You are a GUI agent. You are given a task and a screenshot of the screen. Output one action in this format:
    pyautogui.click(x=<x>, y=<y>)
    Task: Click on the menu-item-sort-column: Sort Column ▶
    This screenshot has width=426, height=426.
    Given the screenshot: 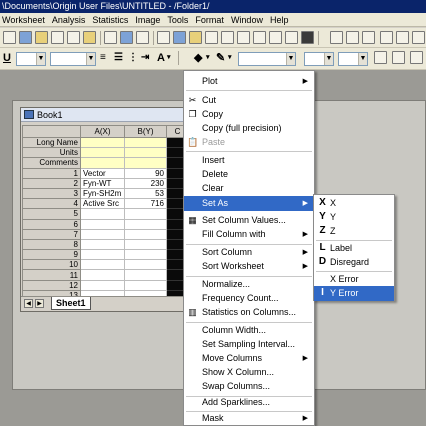 What is the action you would take?
    pyautogui.click(x=249, y=252)
    